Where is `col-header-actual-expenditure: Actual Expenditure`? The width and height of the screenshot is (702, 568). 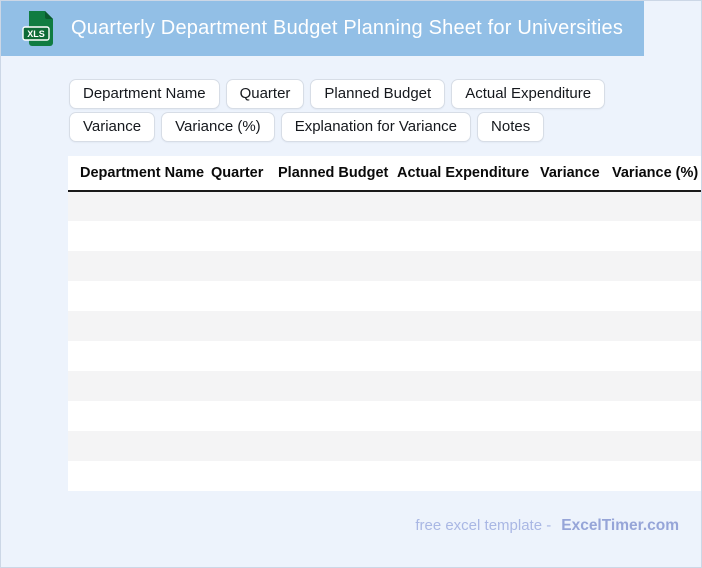
col-header-actual-expenditure: Actual Expenditure is located at coordinates (468, 174).